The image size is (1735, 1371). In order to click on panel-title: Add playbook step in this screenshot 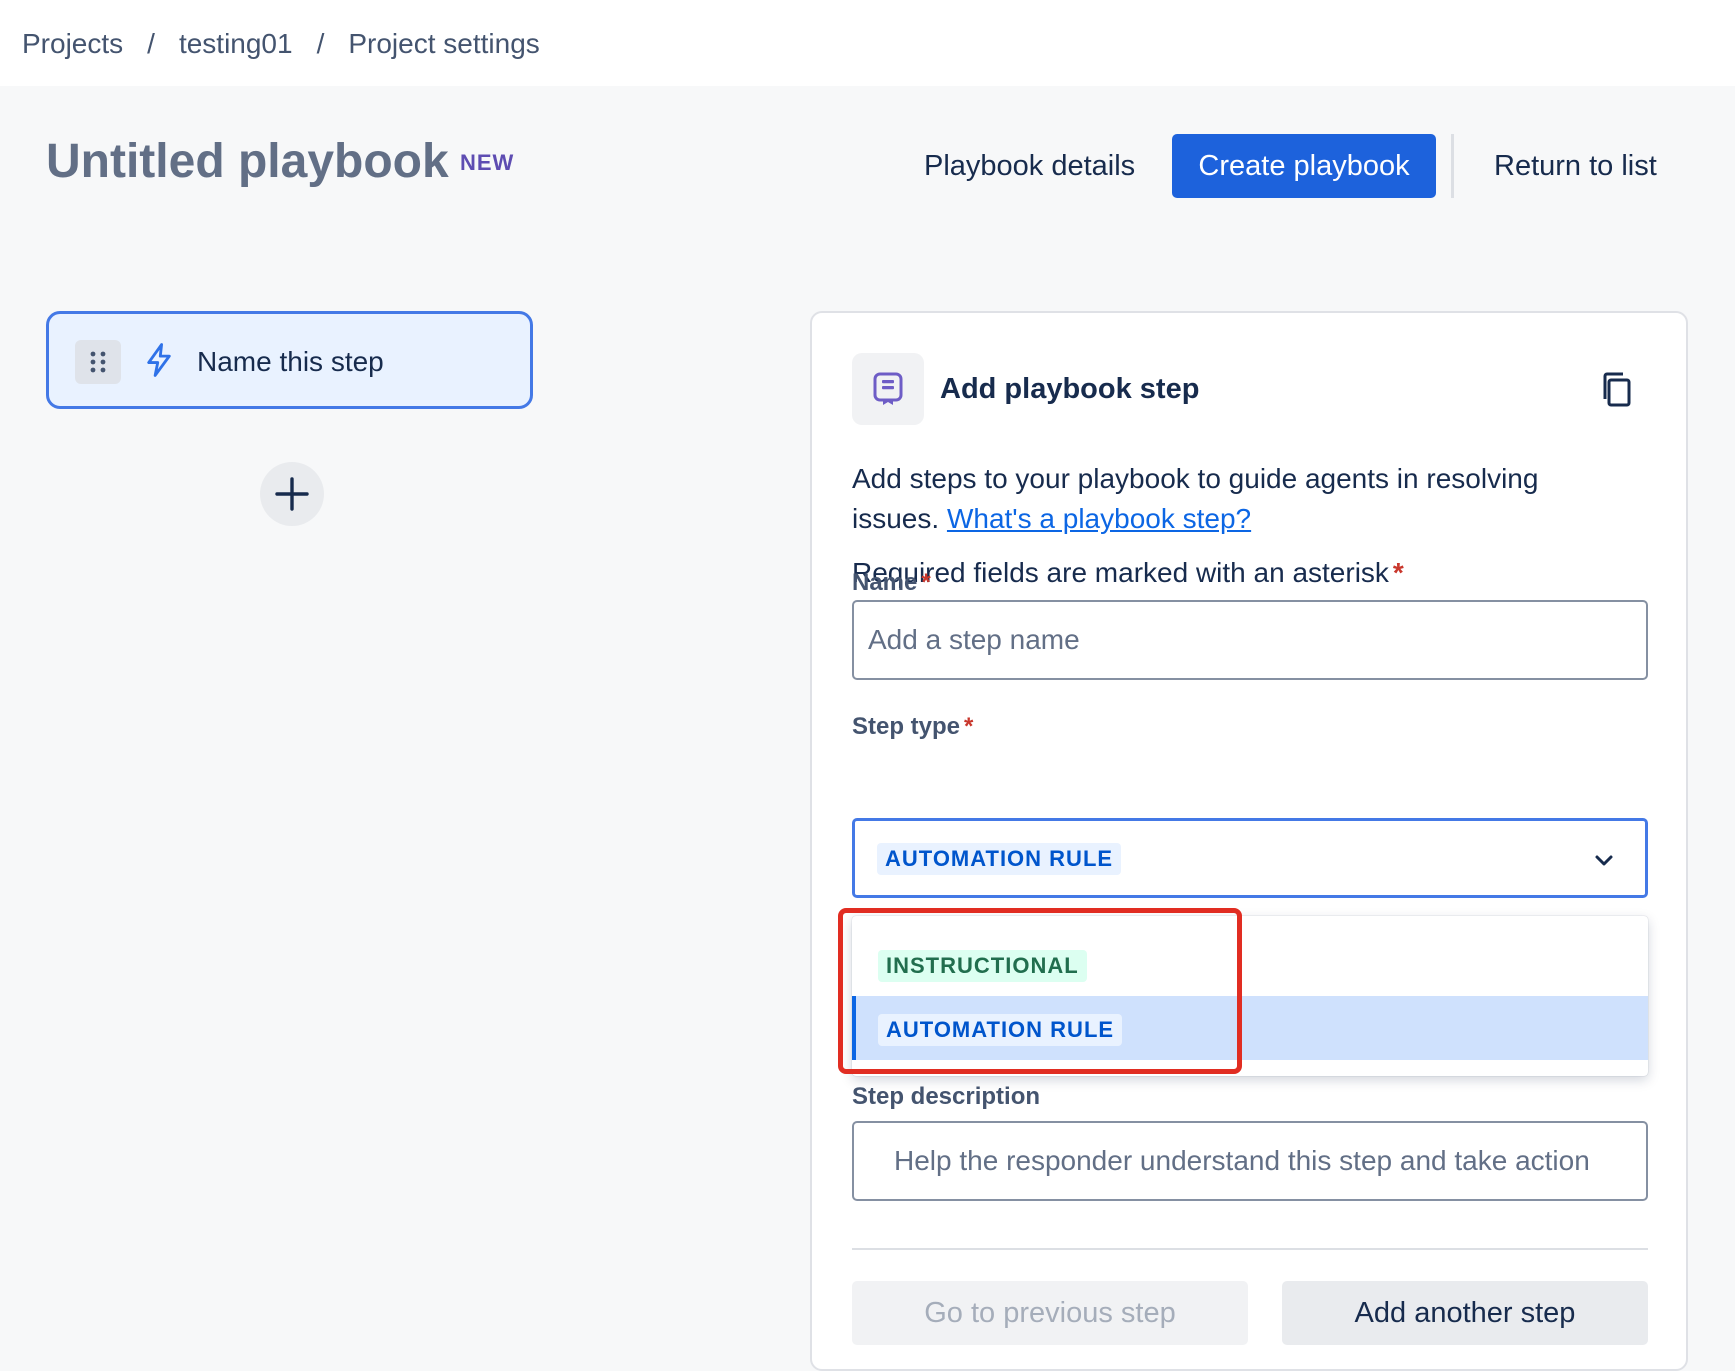, I will do `click(1070, 389)`.